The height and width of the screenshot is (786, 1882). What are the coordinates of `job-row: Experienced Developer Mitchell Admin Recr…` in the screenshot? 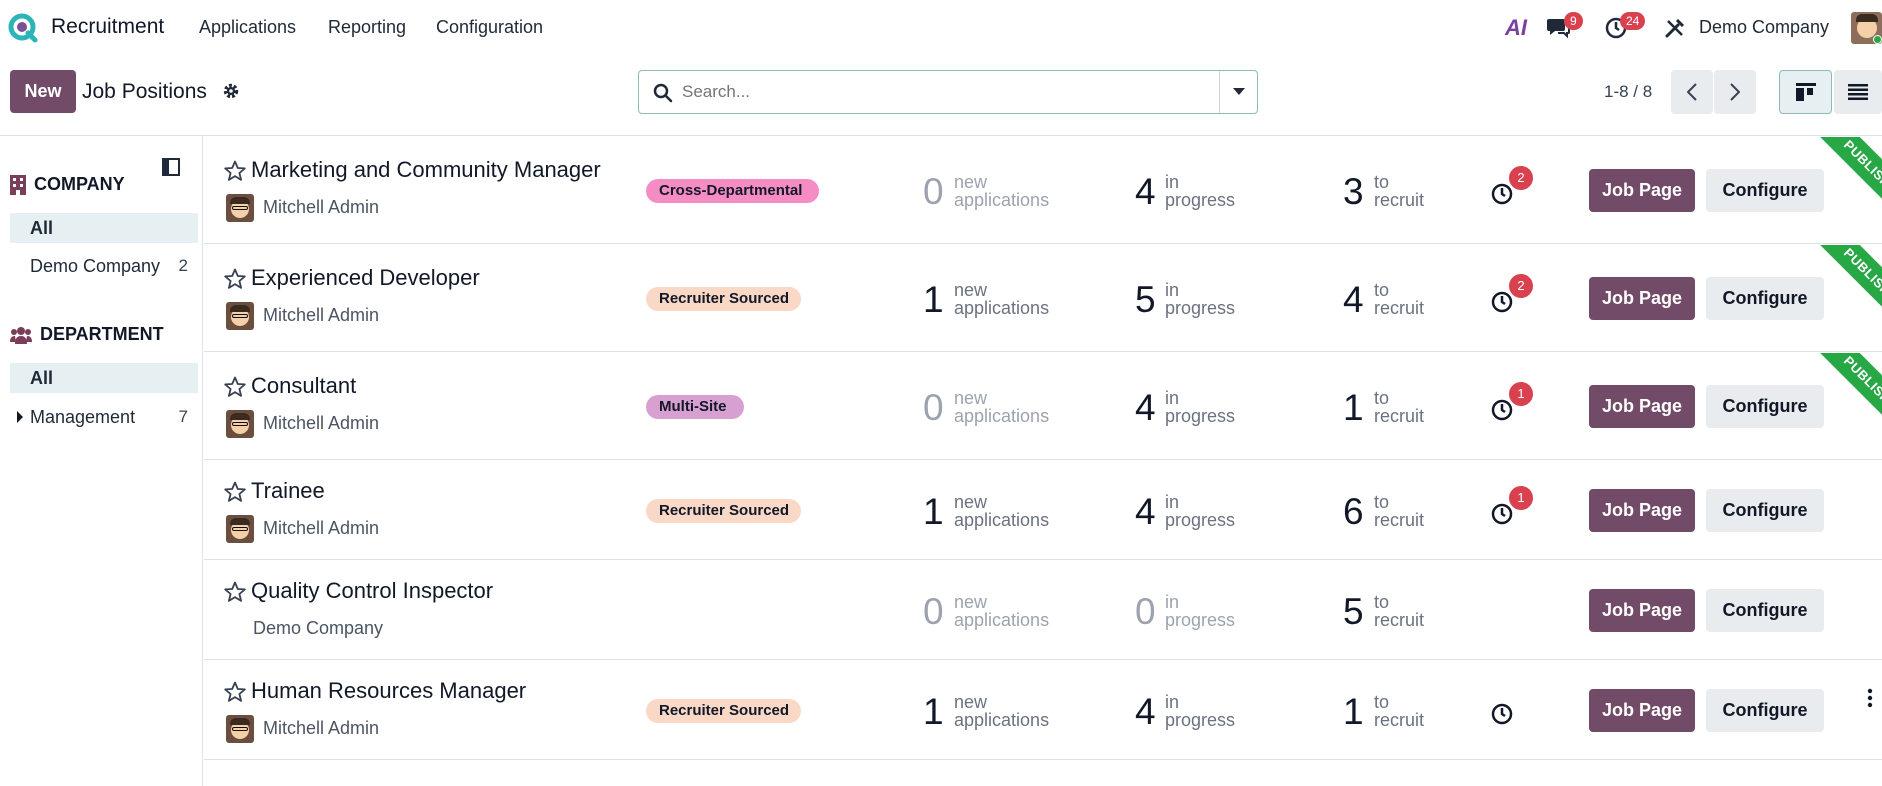 It's located at (1043, 298).